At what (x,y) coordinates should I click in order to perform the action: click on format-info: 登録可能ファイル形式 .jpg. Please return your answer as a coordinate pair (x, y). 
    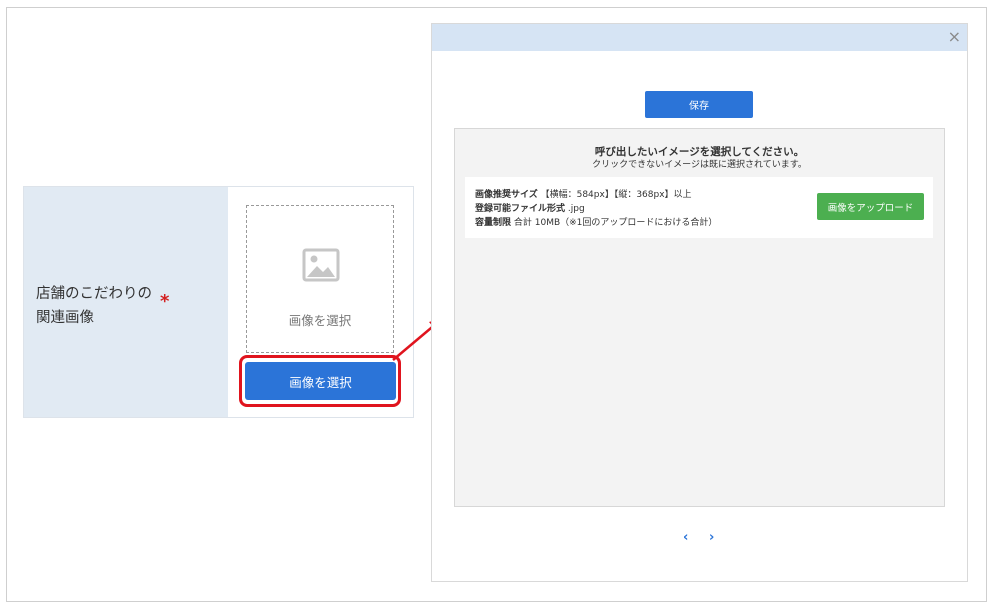
    Looking at the image, I should click on (530, 207).